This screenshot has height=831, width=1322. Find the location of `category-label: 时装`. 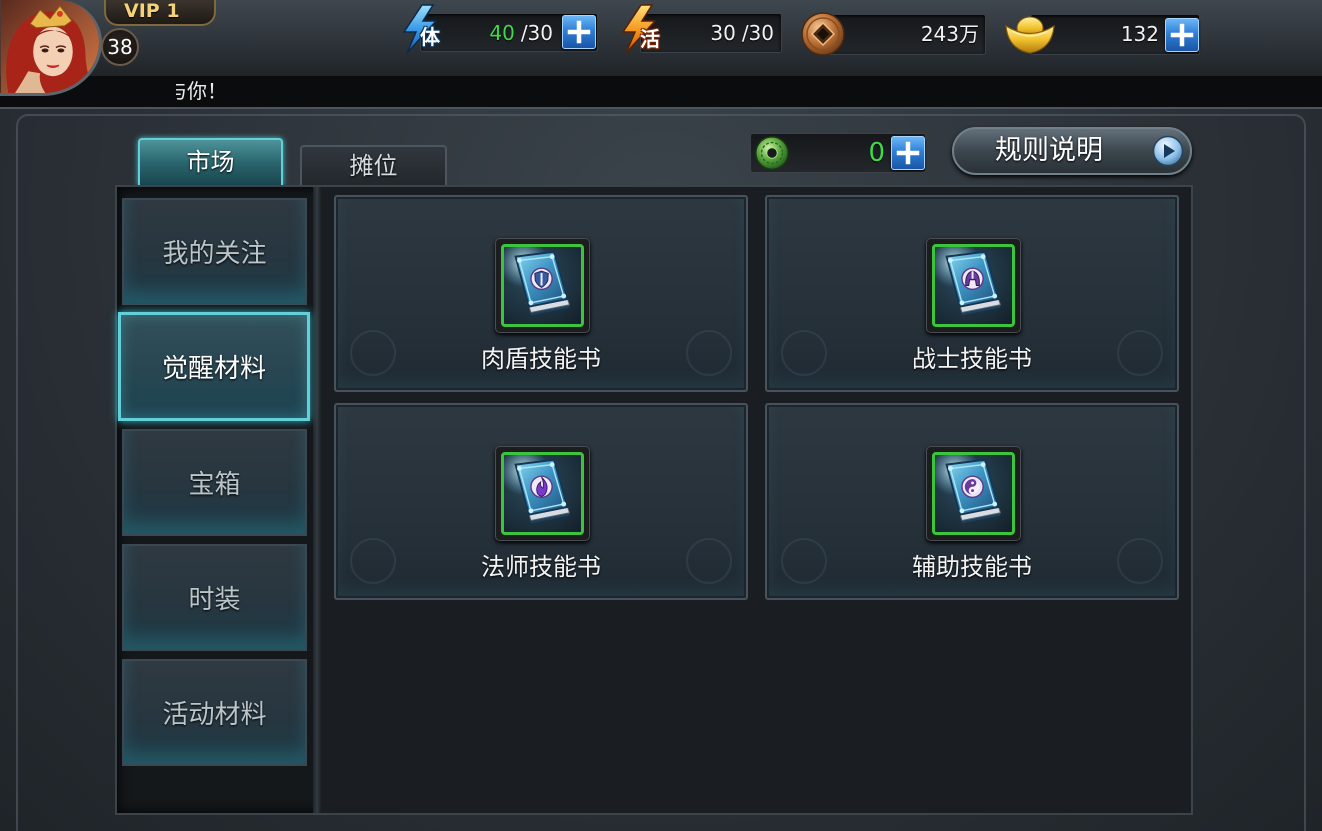

category-label: 时装 is located at coordinates (214, 600).